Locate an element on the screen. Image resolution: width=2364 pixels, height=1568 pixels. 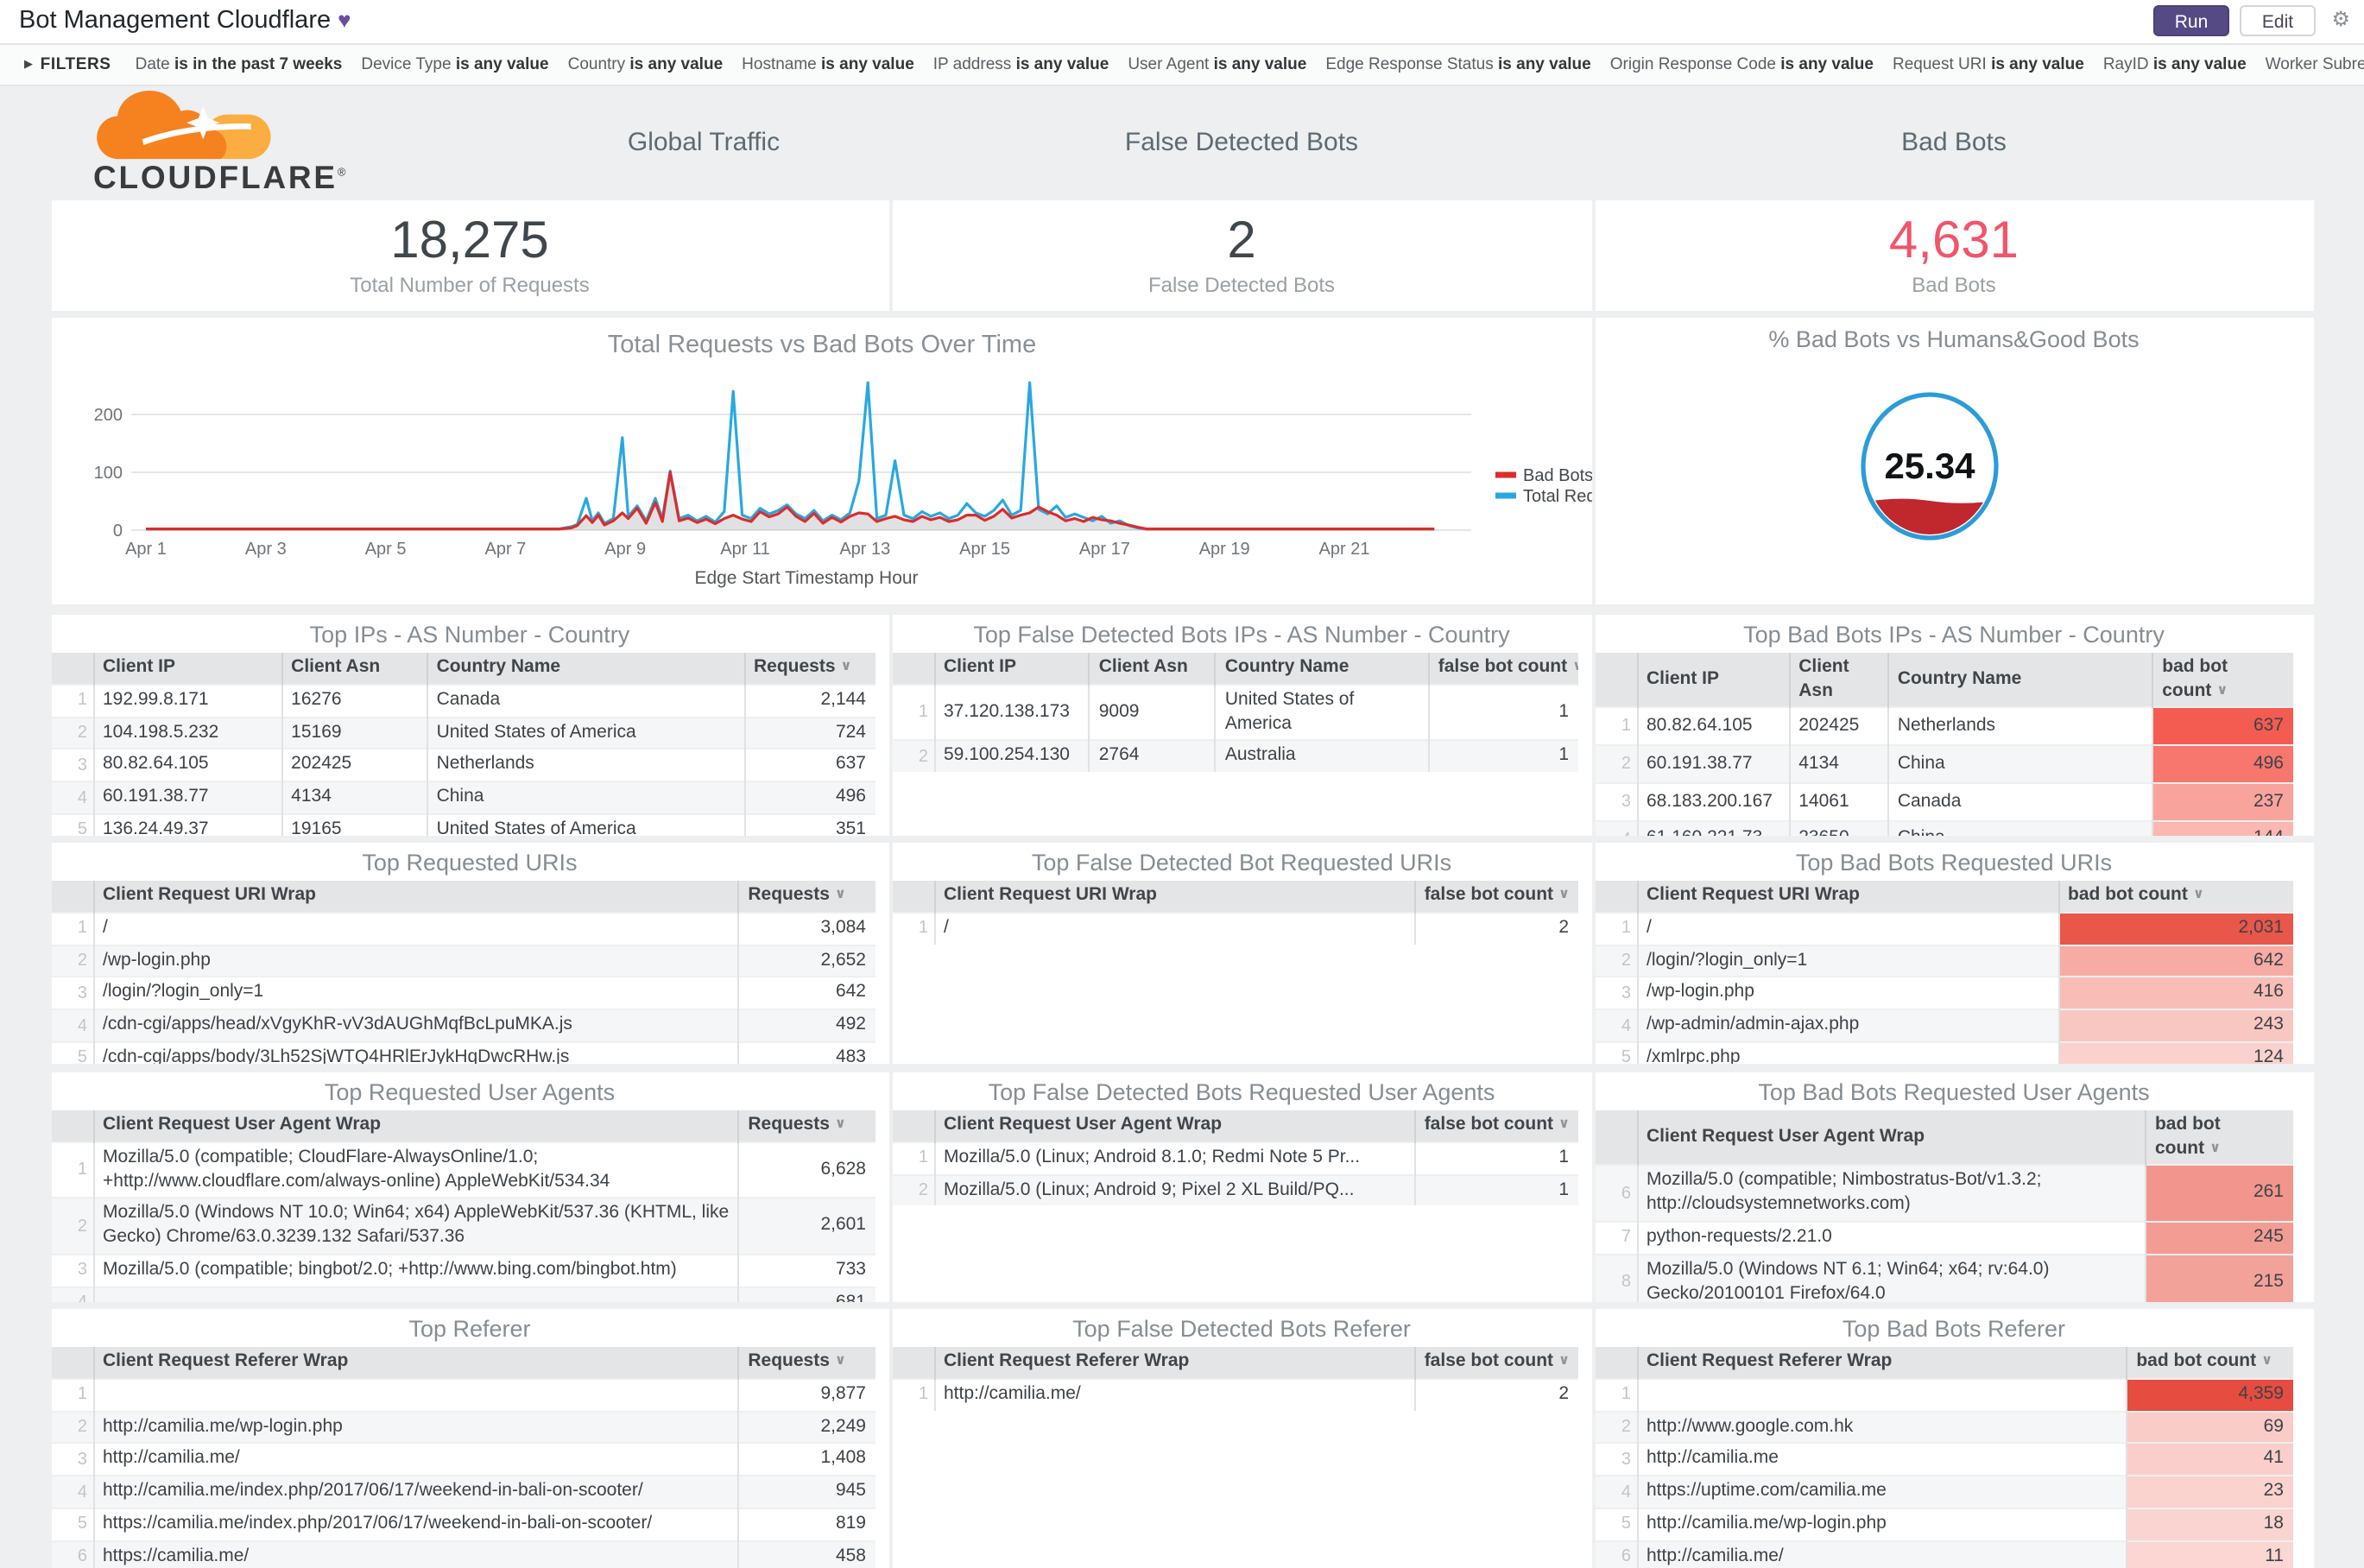
table-row: 2 60.191.38.77 4134 China 496 is located at coordinates (1943, 763).